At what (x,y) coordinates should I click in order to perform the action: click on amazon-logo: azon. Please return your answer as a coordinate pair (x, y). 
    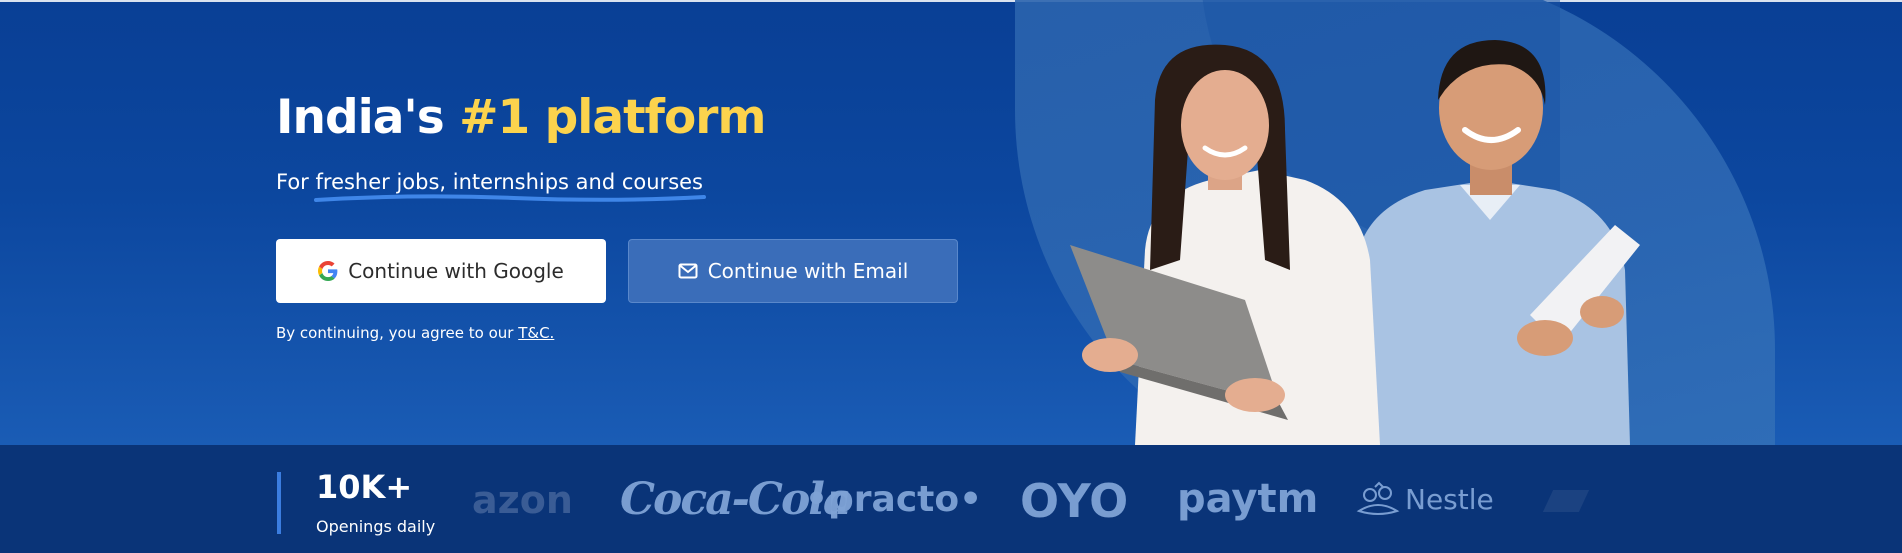
    Looking at the image, I should click on (522, 500).